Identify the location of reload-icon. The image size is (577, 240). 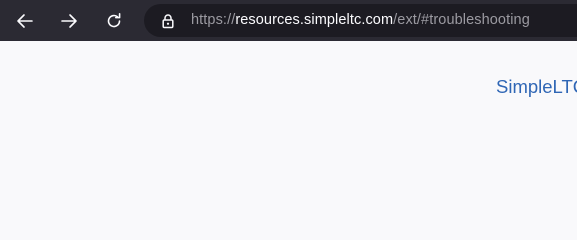
(114, 21).